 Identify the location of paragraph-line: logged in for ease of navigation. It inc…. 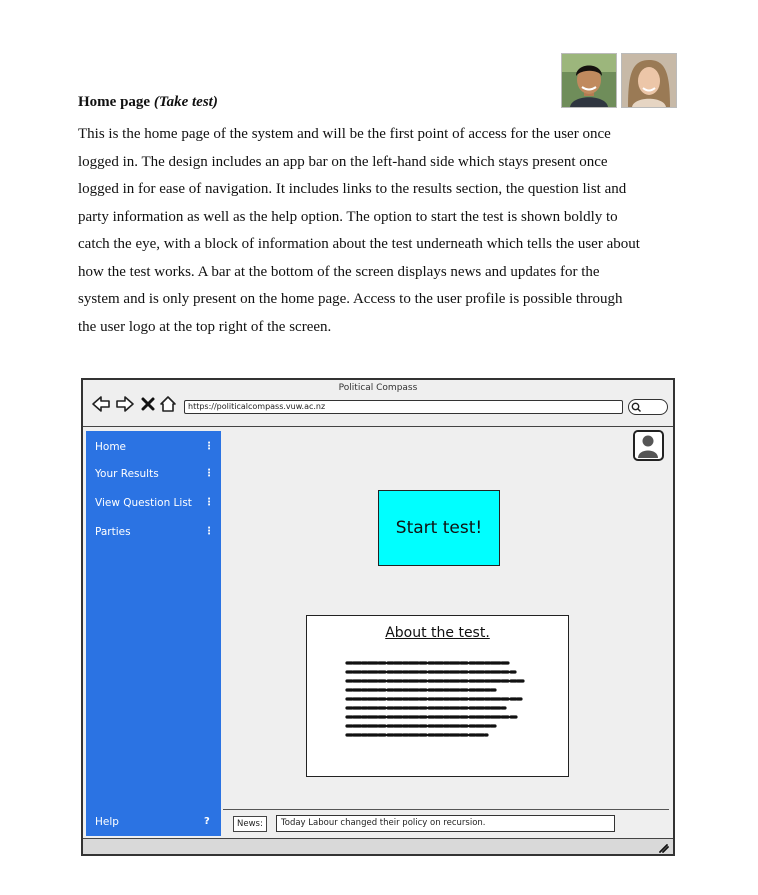
(352, 189).